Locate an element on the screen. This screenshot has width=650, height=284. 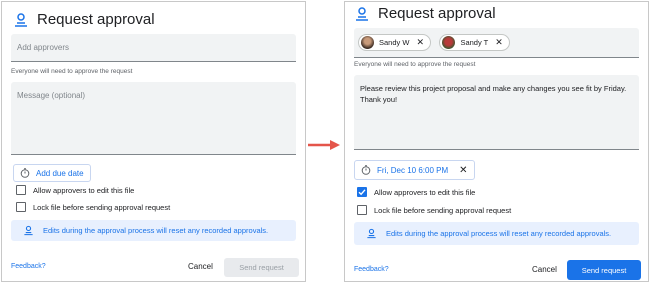
due-date-chip: Fri, Dec 10 6:00 PM ✕ is located at coordinates (414, 170).